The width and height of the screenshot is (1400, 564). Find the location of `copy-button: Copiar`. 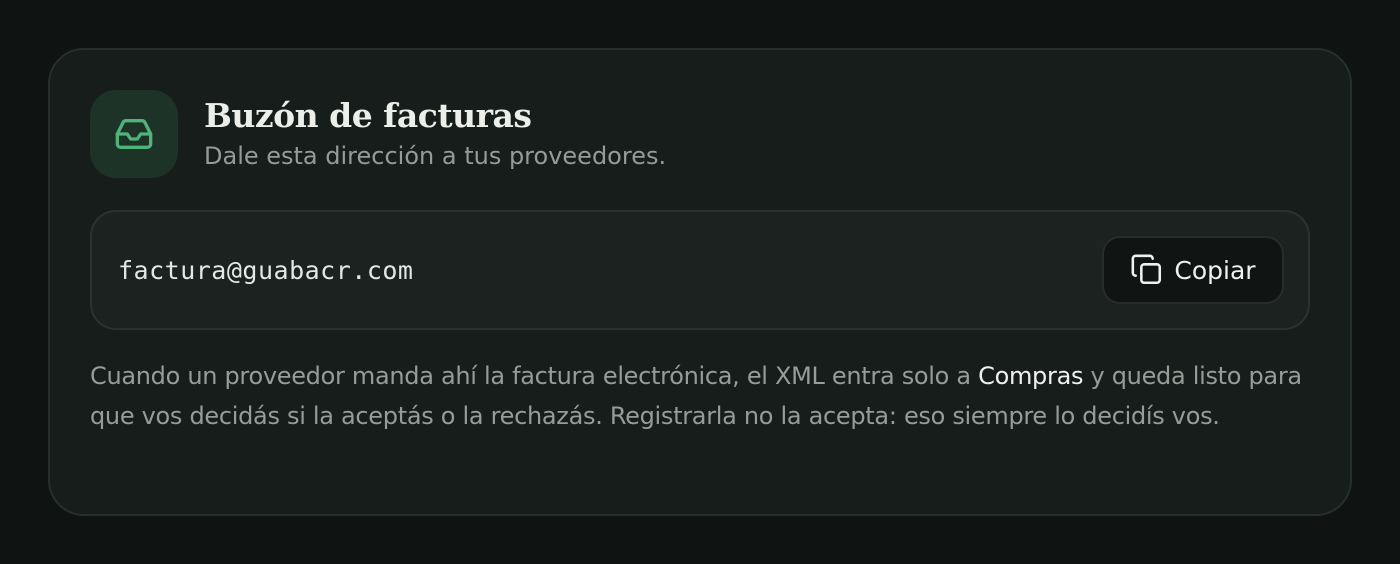

copy-button: Copiar is located at coordinates (1193, 270).